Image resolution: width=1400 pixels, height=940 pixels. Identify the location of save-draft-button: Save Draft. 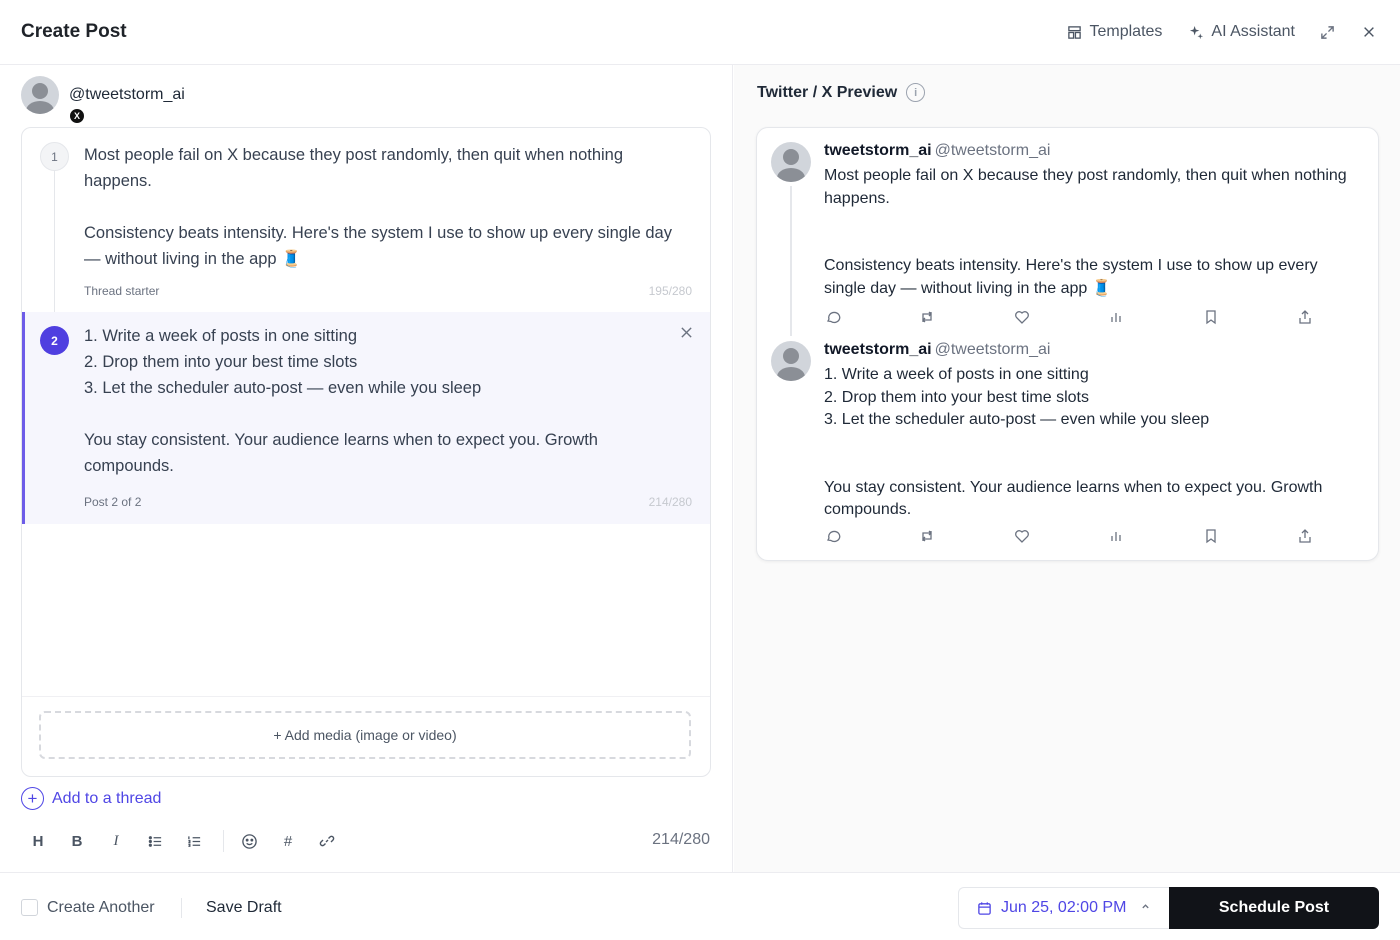
(244, 908).